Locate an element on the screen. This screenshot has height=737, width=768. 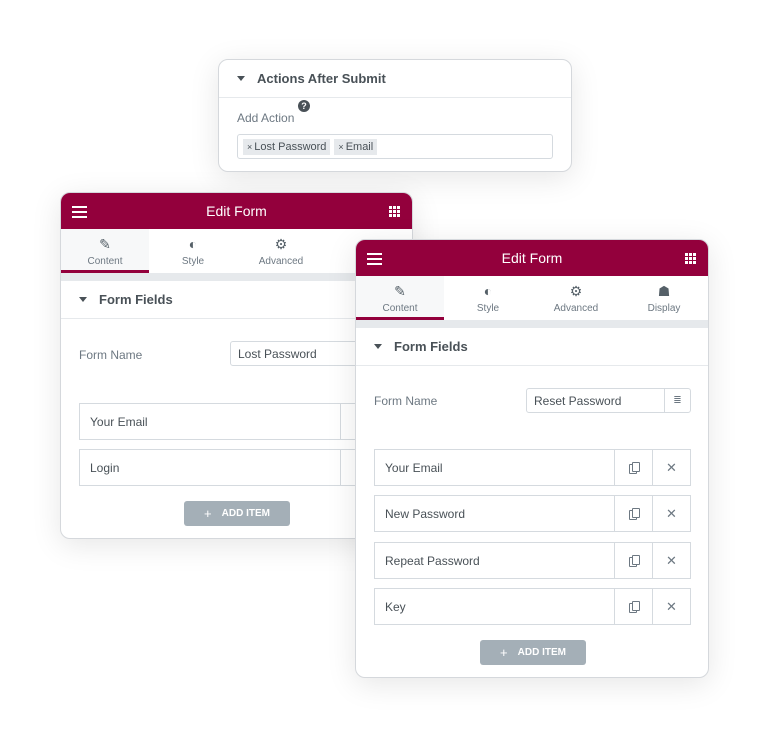
list-item: Your Email ✕ is located at coordinates (532, 467).